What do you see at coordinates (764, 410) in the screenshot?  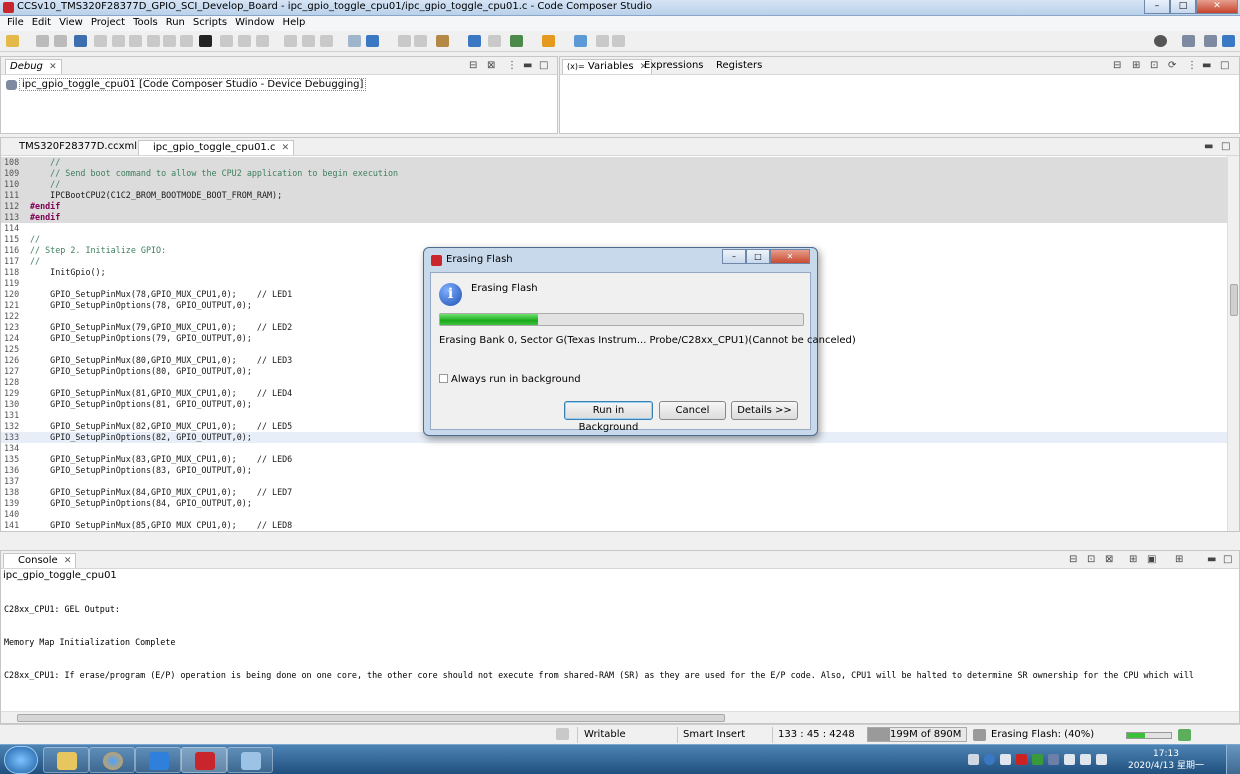 I see `details-button: Details >>` at bounding box center [764, 410].